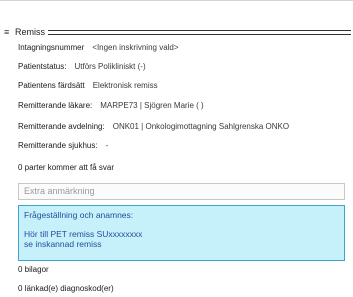  What do you see at coordinates (30, 32) in the screenshot?
I see `section-title: Remiss` at bounding box center [30, 32].